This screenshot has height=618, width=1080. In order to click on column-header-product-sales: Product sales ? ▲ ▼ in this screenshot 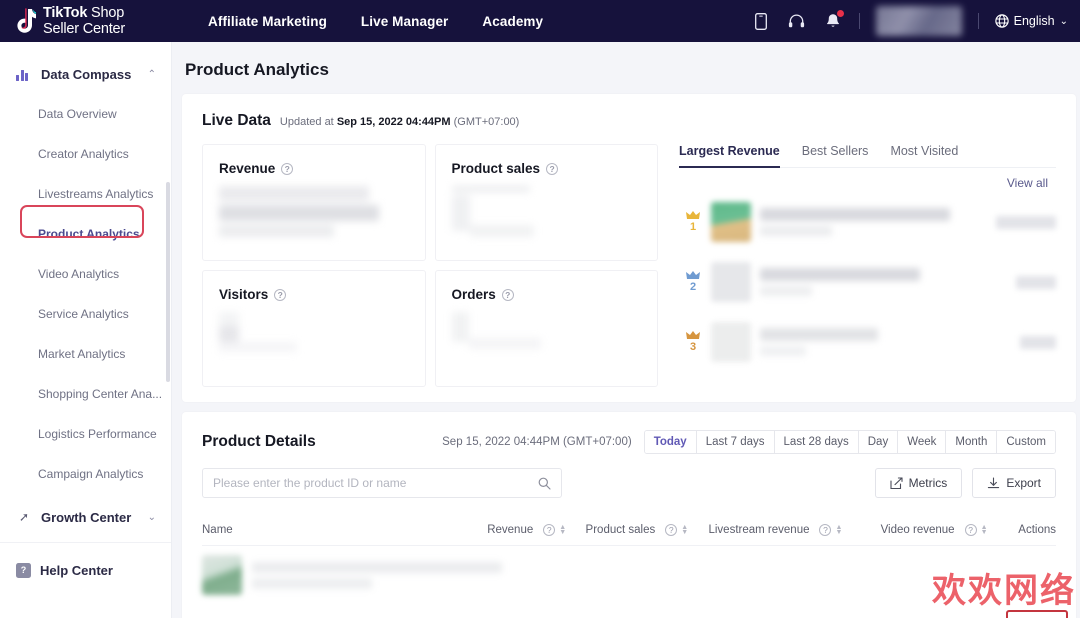, I will do `click(647, 529)`.